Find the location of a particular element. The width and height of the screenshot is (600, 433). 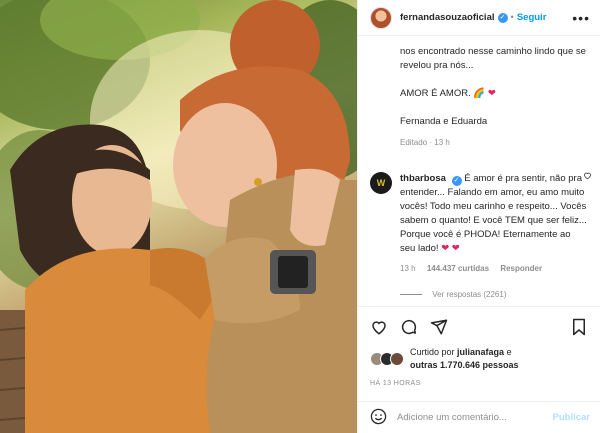

caption-line-2: AMOR É AMOR. 🌈 ❤ is located at coordinates (494, 94).